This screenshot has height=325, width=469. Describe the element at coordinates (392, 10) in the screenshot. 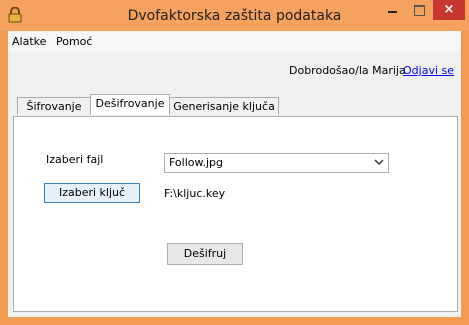

I see `minimize-icon` at that location.